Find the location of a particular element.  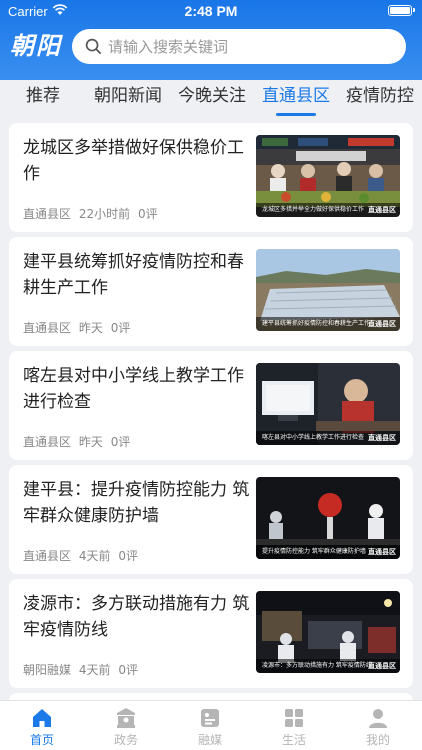

tabbar-mine: 我的 is located at coordinates (378, 727).